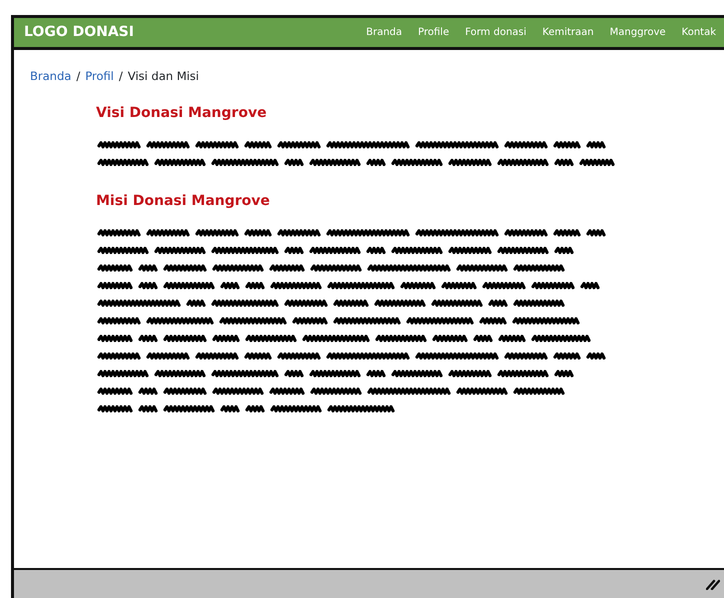 This screenshot has height=598, width=724. Describe the element at coordinates (51, 77) in the screenshot. I see `breadcrumb-link: Branda` at that location.